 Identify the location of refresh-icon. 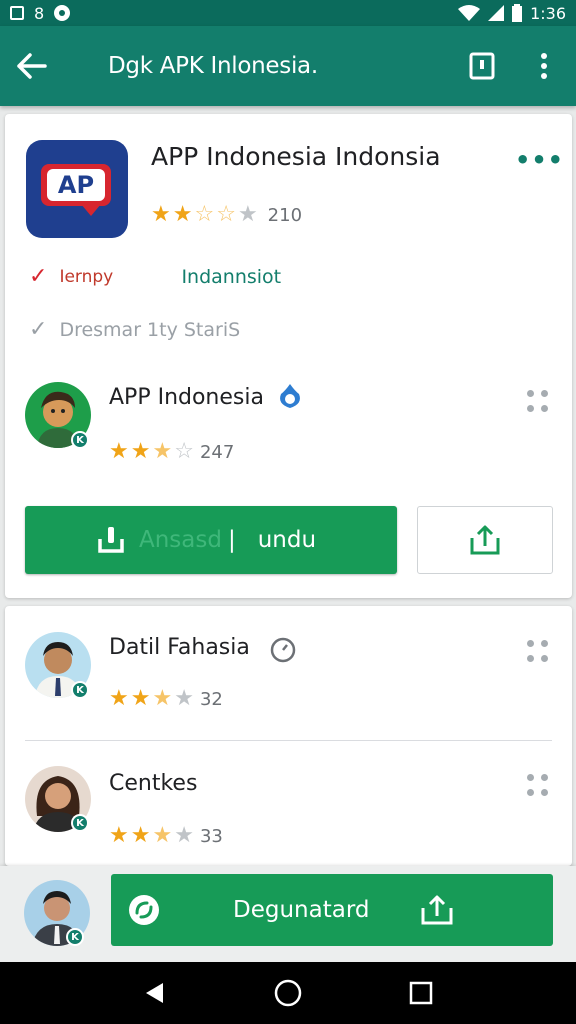
(144, 910).